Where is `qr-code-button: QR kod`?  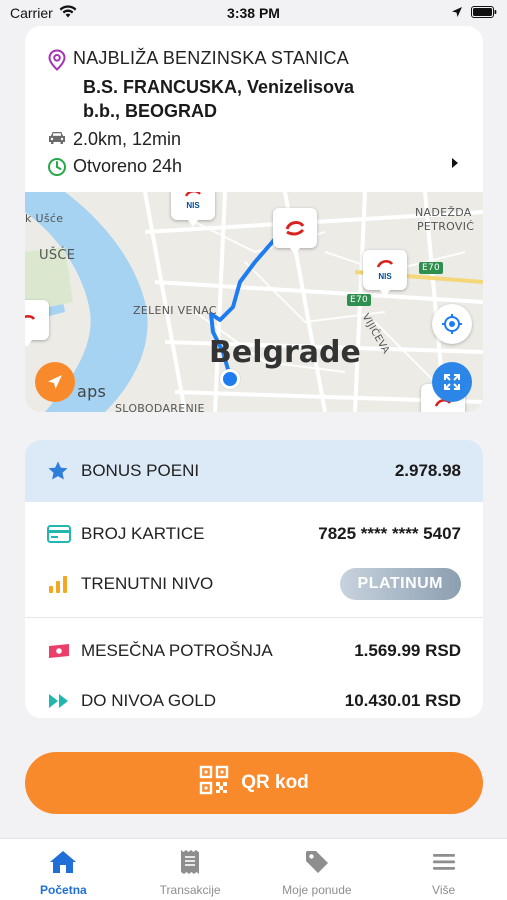
qr-code-button: QR kod is located at coordinates (254, 783).